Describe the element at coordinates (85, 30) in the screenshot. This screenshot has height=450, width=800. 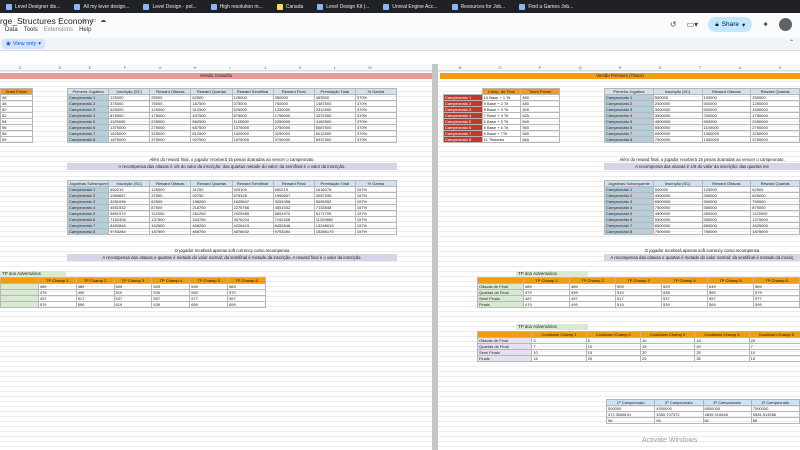
I see `menu-help: Help` at that location.